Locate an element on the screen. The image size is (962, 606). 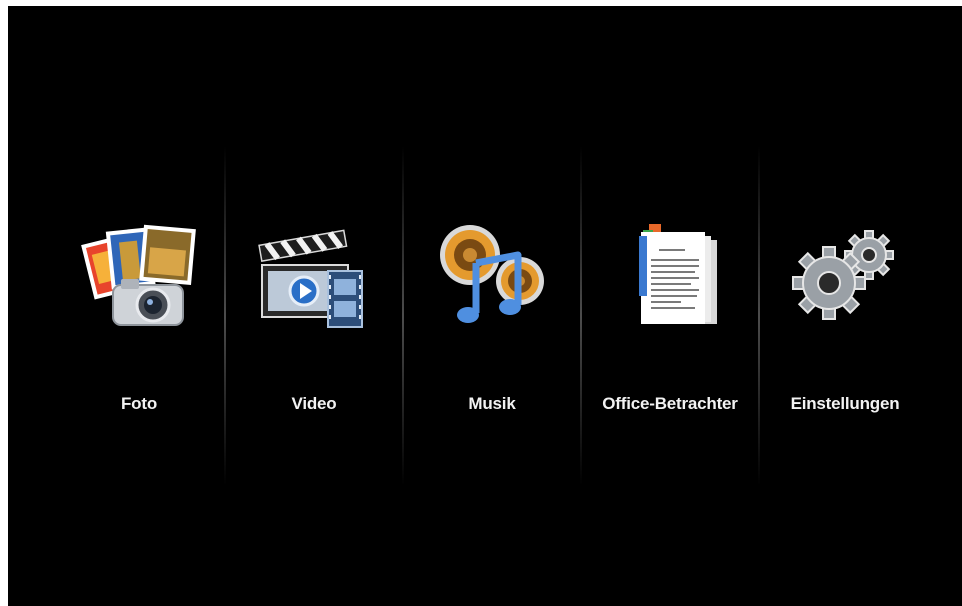
office-document-icon is located at coordinates (678, 274).